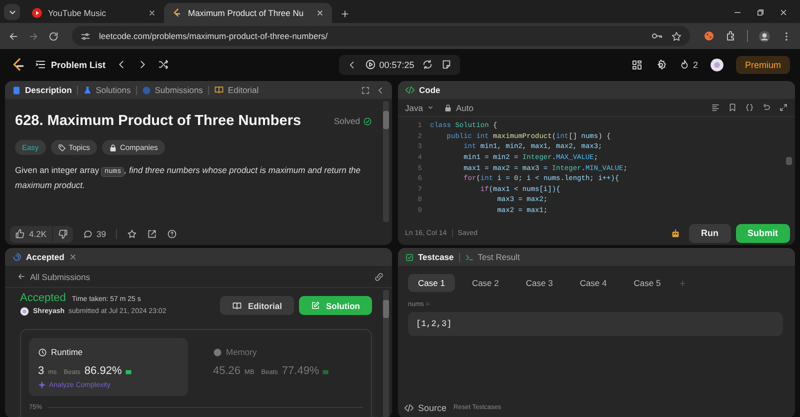  I want to click on beats-percentage: 86.92%, so click(103, 371).